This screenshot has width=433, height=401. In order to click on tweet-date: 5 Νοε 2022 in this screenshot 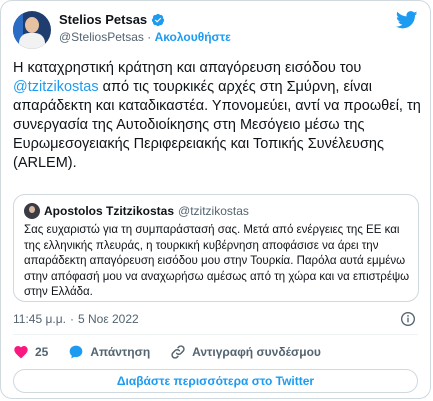, I will do `click(108, 319)`.